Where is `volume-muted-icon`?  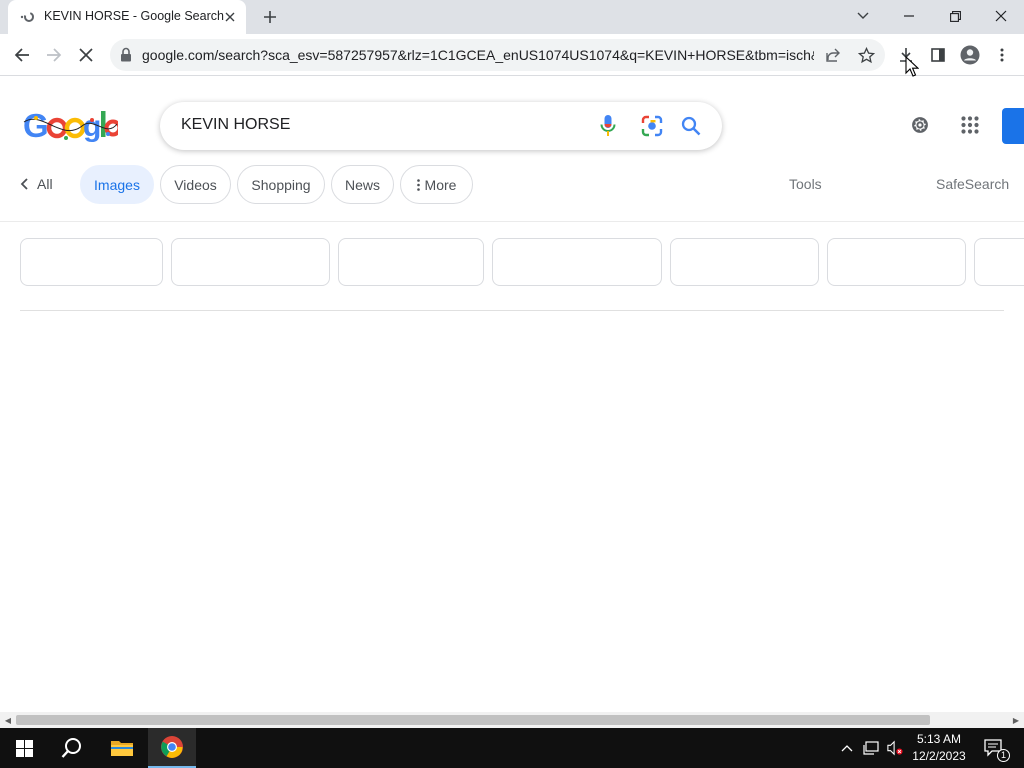
volume-muted-icon is located at coordinates (895, 748).